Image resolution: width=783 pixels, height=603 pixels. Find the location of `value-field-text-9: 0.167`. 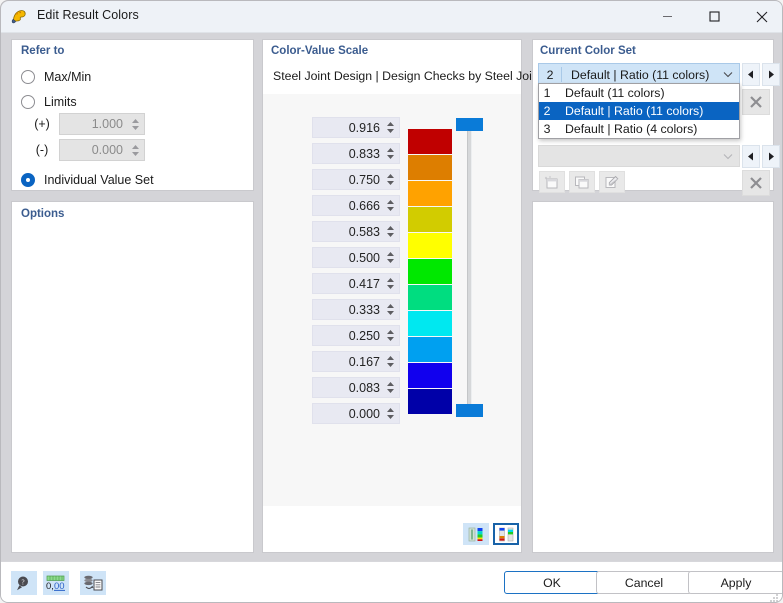

value-field-text-9: 0.167 is located at coordinates (364, 361).